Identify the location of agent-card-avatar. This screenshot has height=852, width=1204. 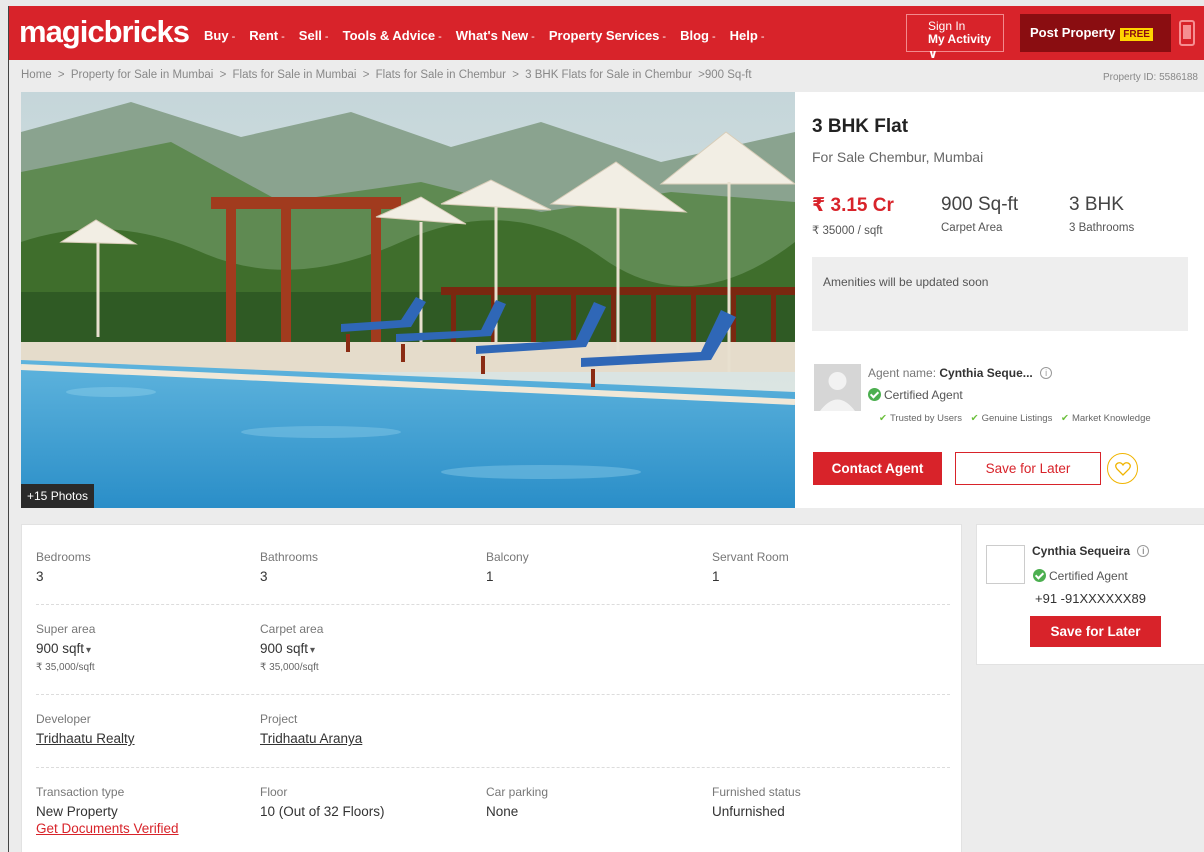
(1005, 564).